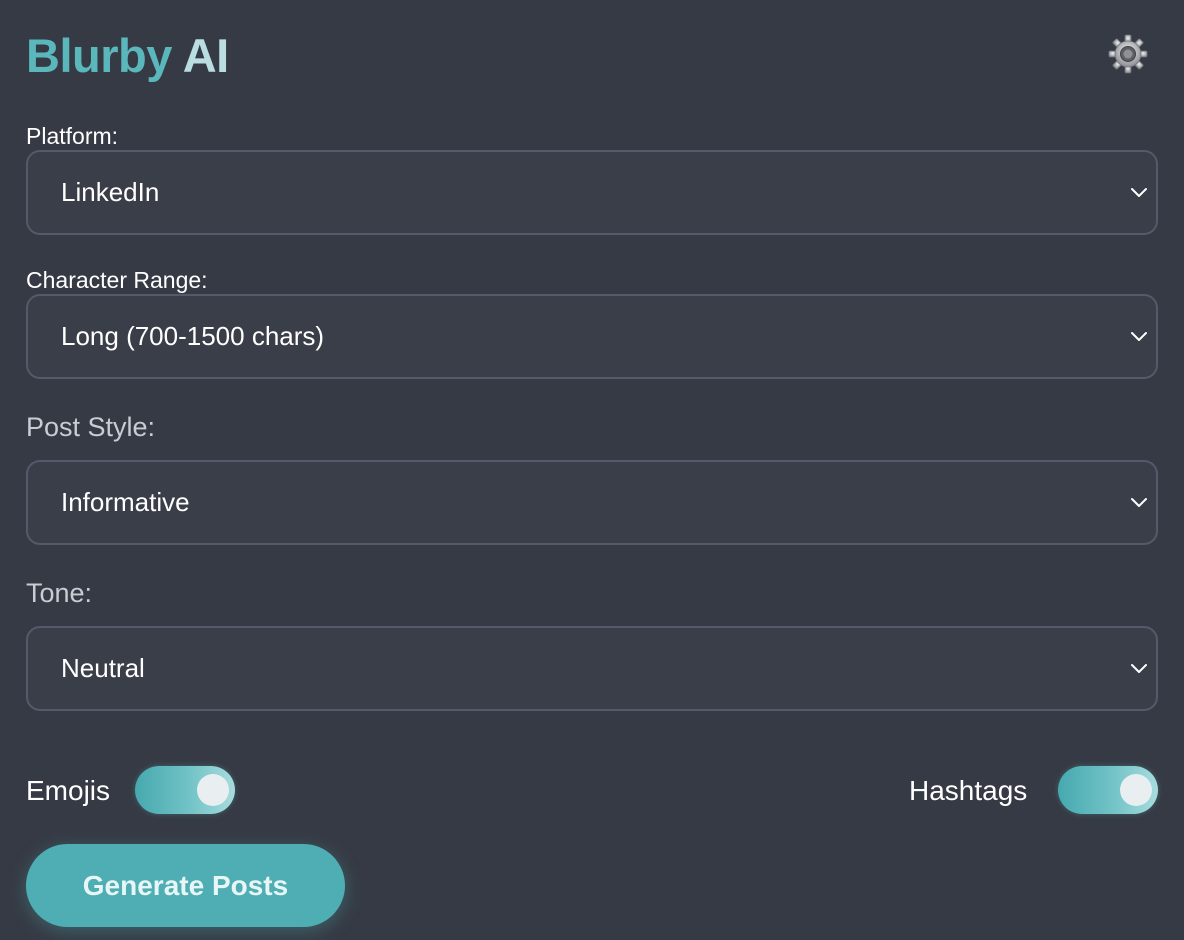 The width and height of the screenshot is (1184, 940). Describe the element at coordinates (68, 790) in the screenshot. I see `emojis-toggle-label: Emojis` at that location.